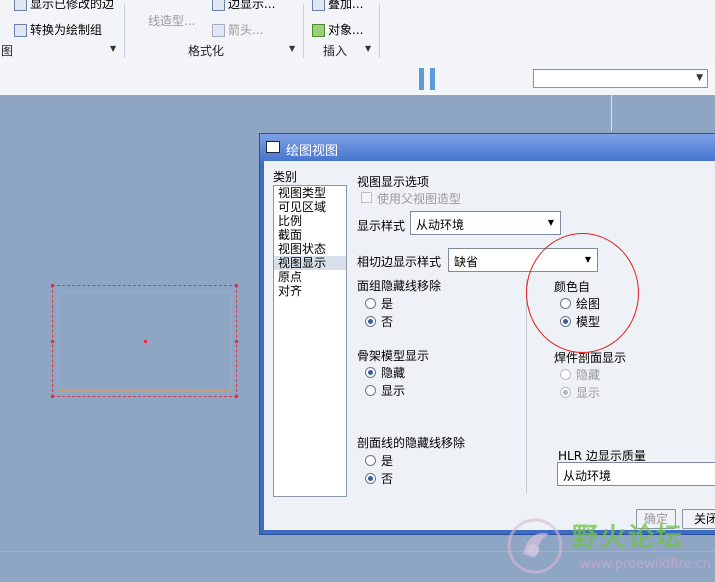 The width and height of the screenshot is (715, 582). I want to click on drawing-view-outline, so click(144, 341).